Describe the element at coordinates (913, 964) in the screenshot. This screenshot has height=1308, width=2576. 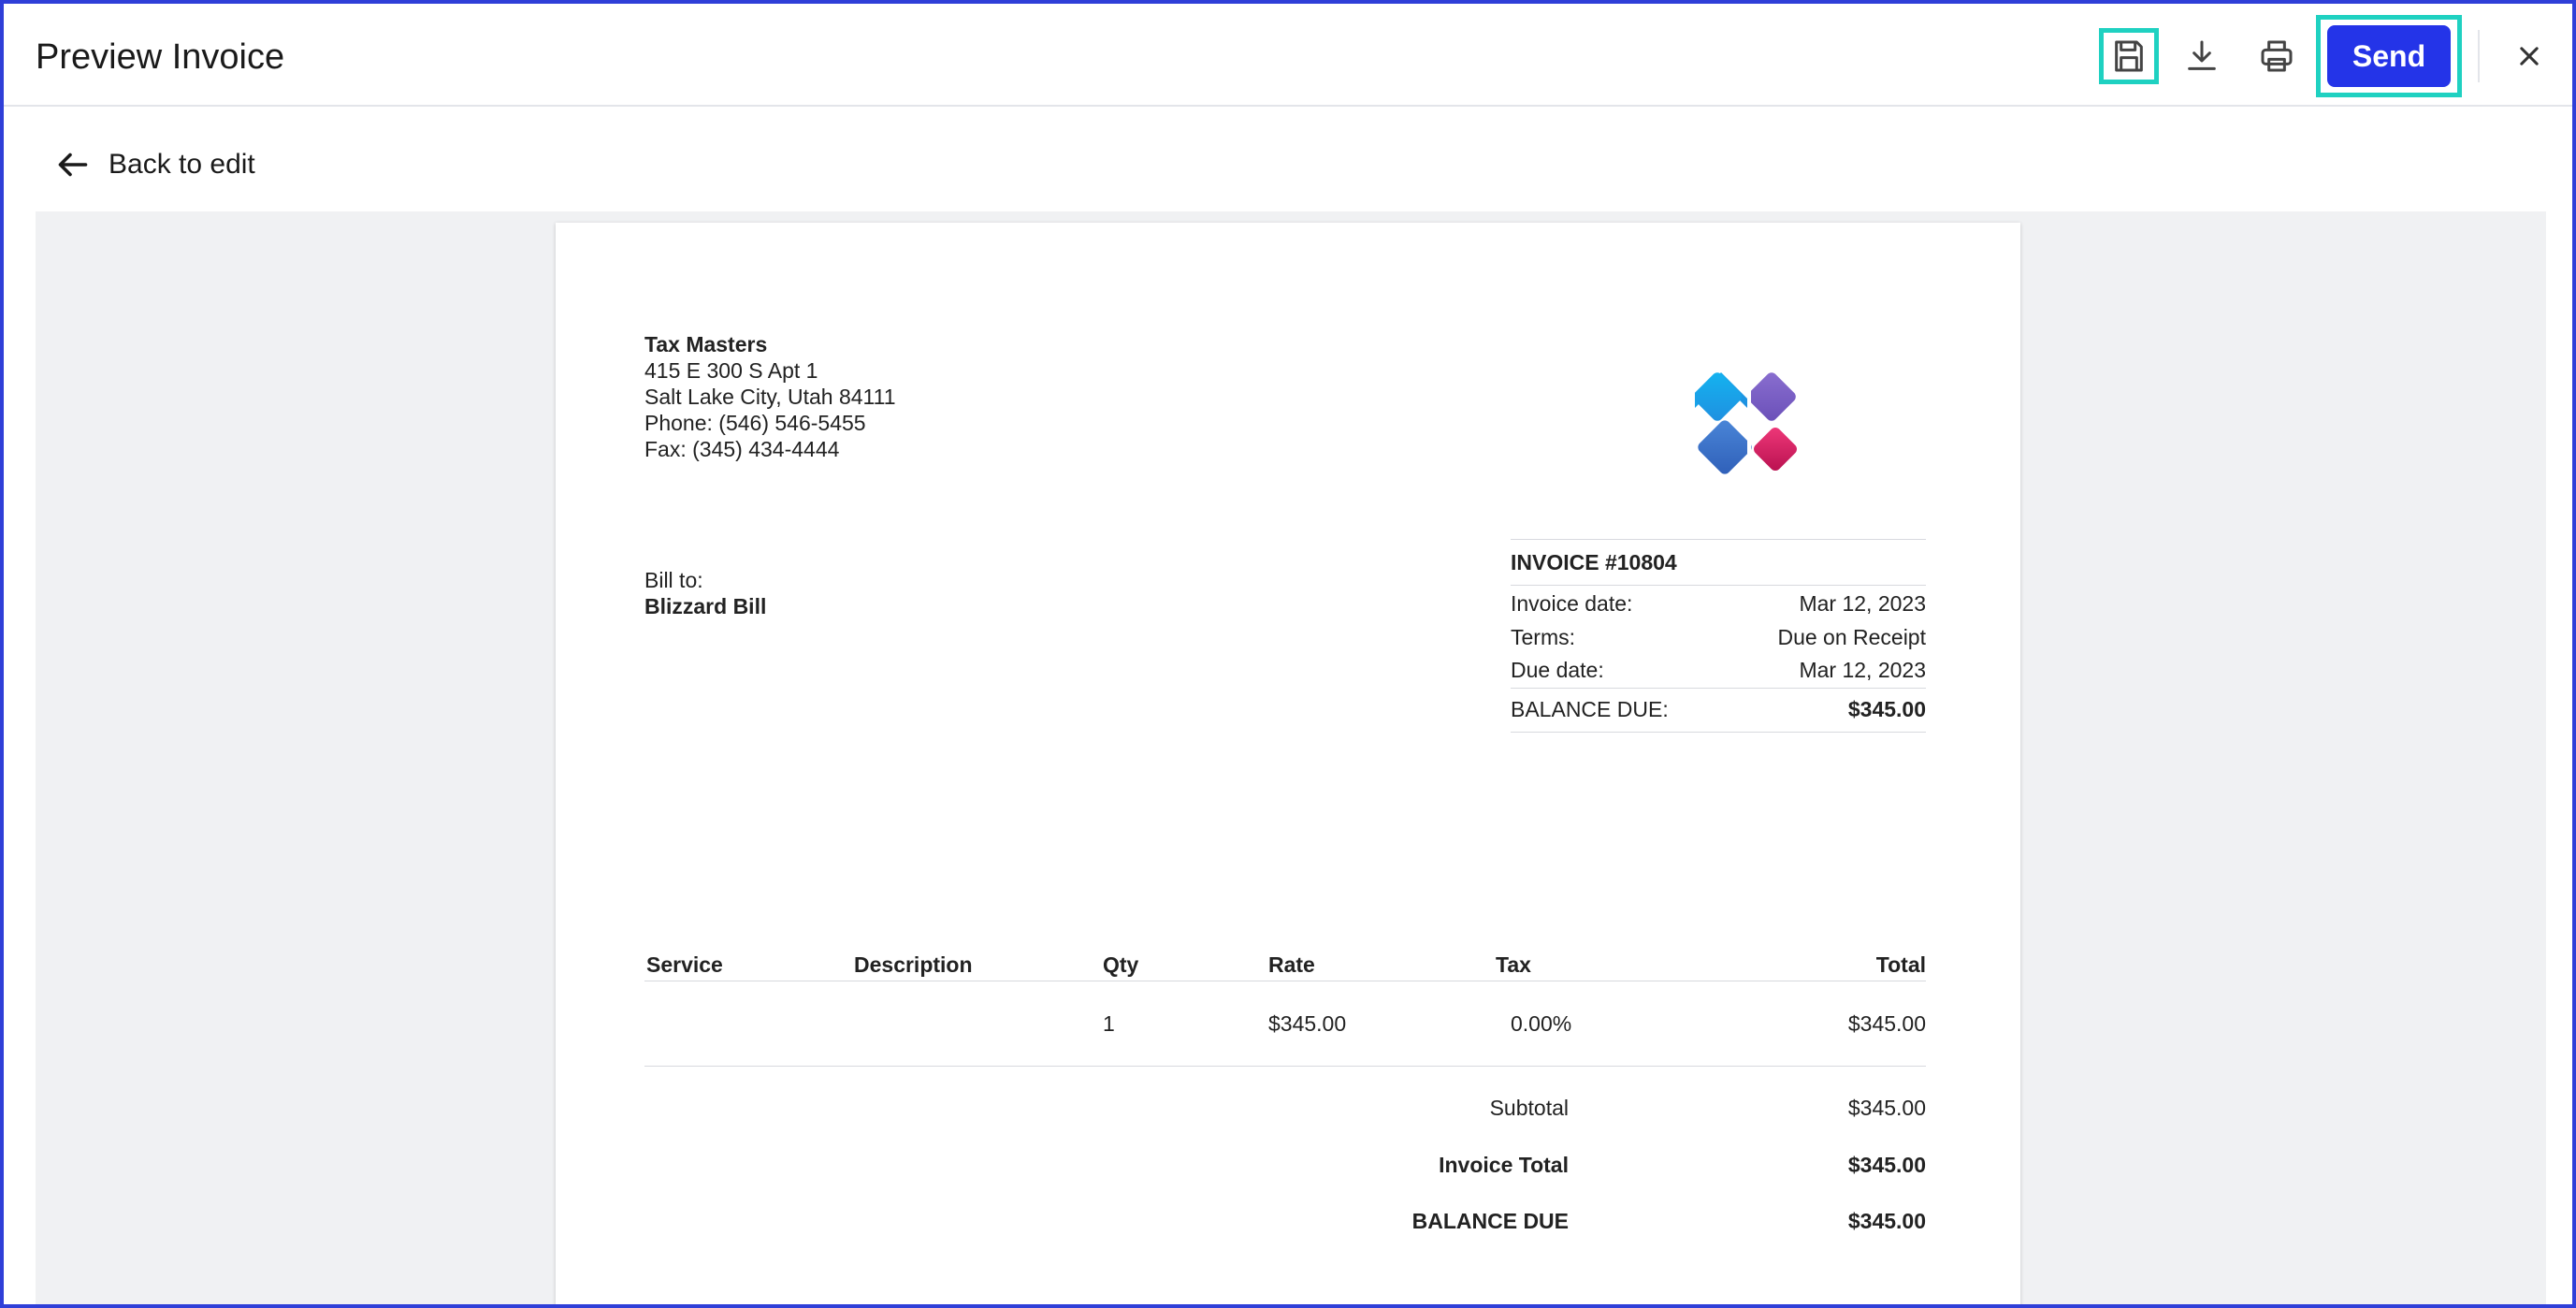
I see `column-header-description: Description` at that location.